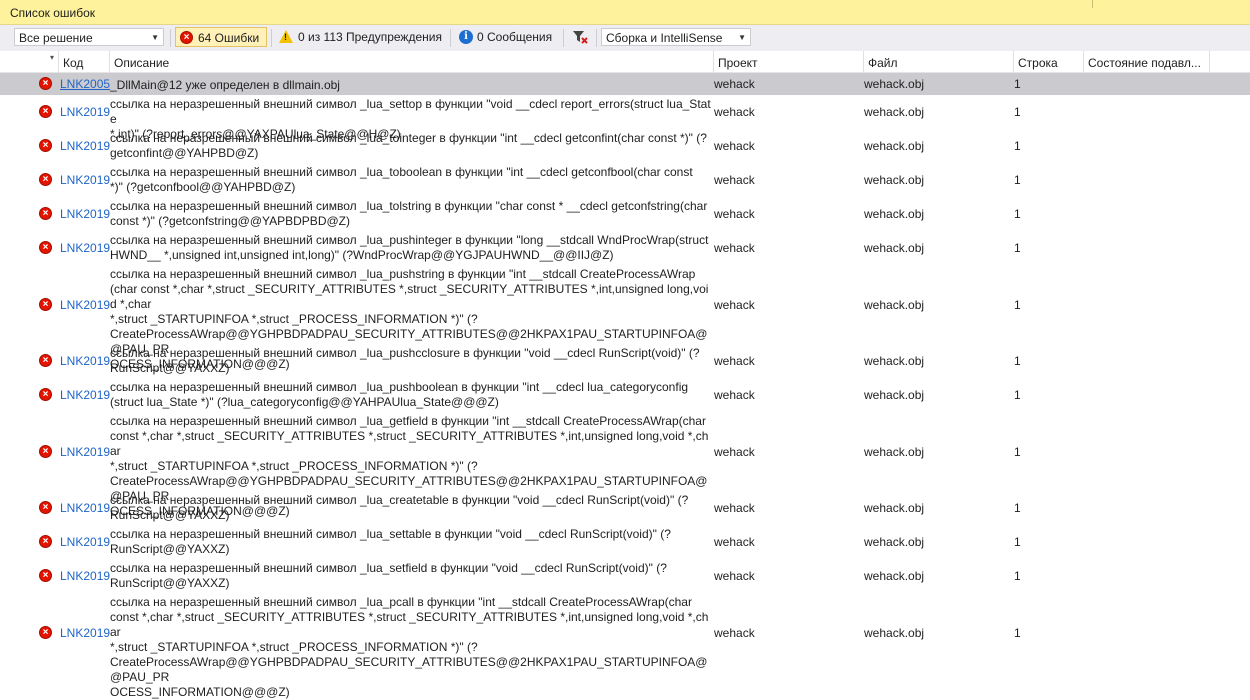  What do you see at coordinates (73, 63) in the screenshot?
I see `column-header-code-label: Код` at bounding box center [73, 63].